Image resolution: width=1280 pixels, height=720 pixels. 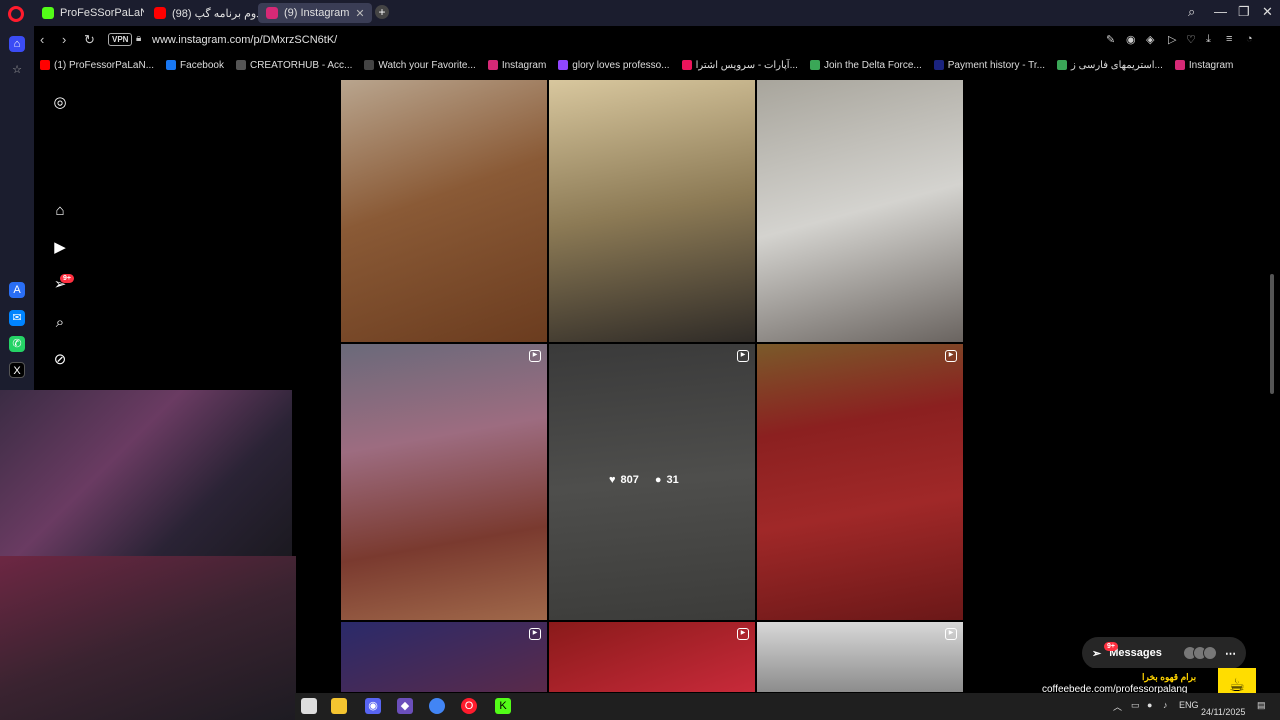 I want to click on bookmark-instagram: Instagram, so click(x=517, y=65).